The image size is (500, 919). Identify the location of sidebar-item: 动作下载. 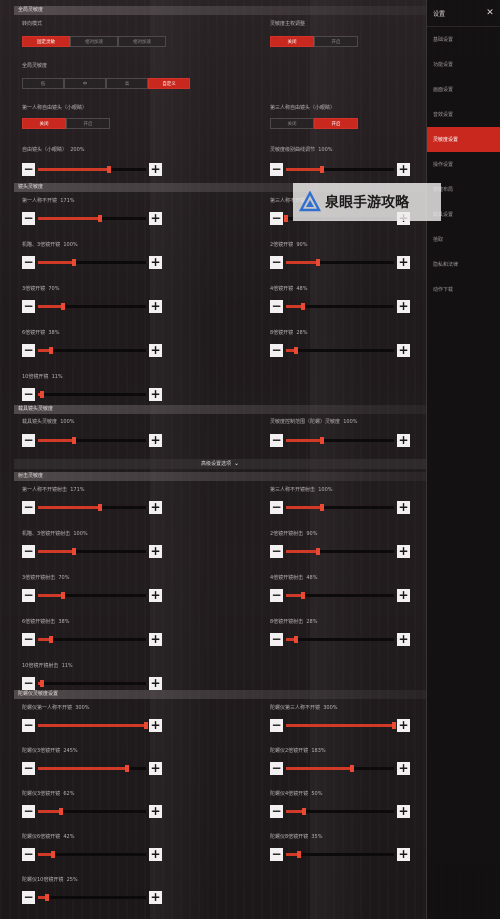
(463, 289).